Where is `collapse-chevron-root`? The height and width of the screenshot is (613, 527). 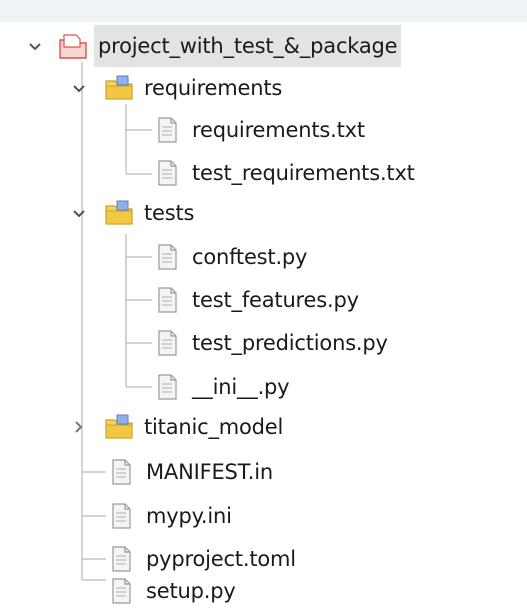
collapse-chevron-root is located at coordinates (35, 47).